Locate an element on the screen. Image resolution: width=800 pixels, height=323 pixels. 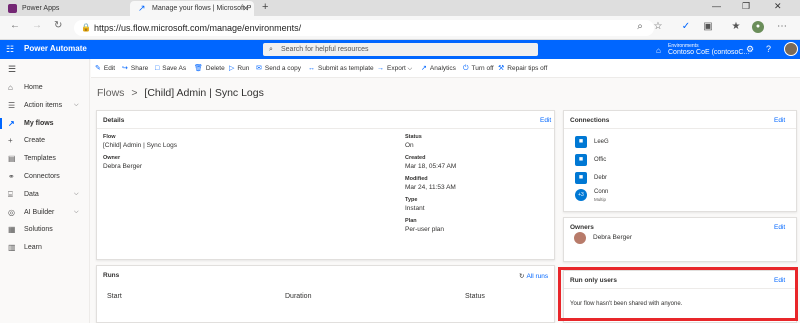
settings-gear-icon: ⚙ is located at coordinates (750, 49).